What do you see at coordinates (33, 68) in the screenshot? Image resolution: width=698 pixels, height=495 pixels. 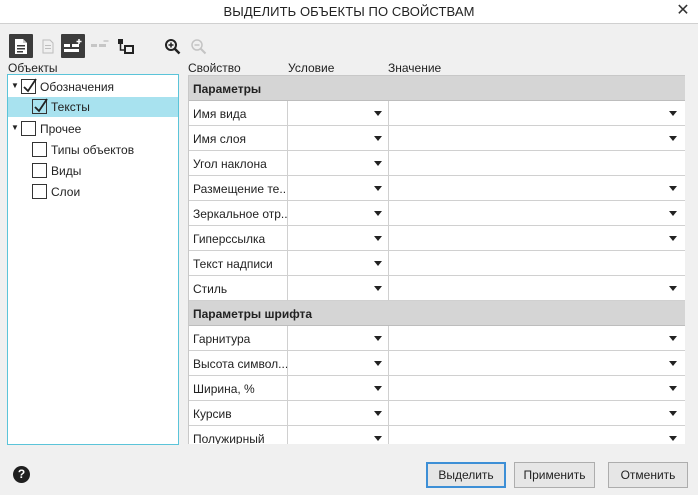 I see `objects-label: Объекты` at bounding box center [33, 68].